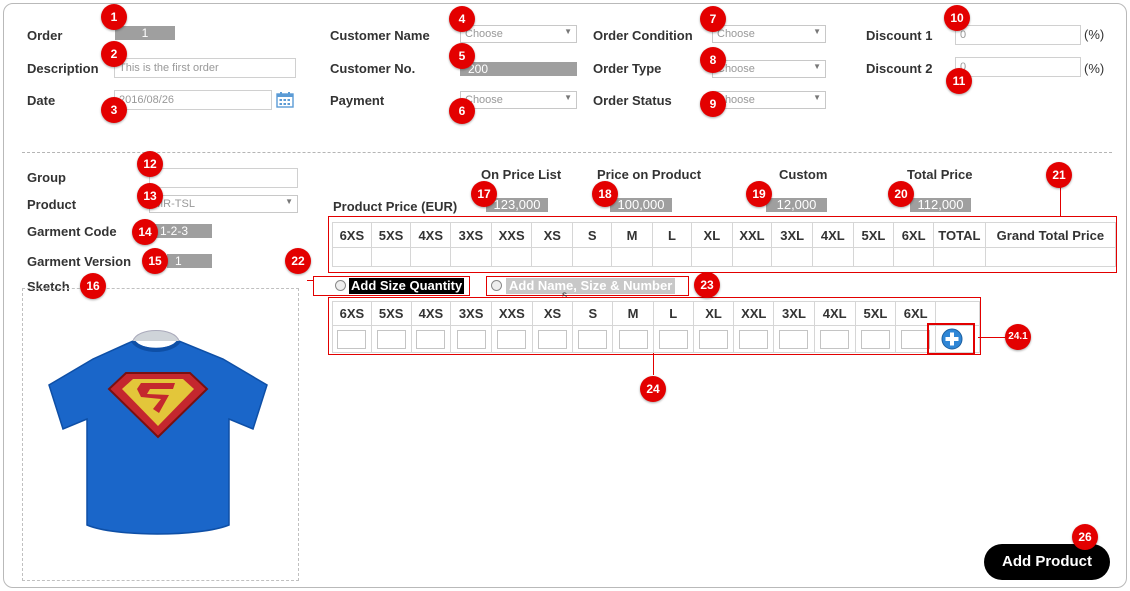  I want to click on payment-select: Choose ▼, so click(518, 100).